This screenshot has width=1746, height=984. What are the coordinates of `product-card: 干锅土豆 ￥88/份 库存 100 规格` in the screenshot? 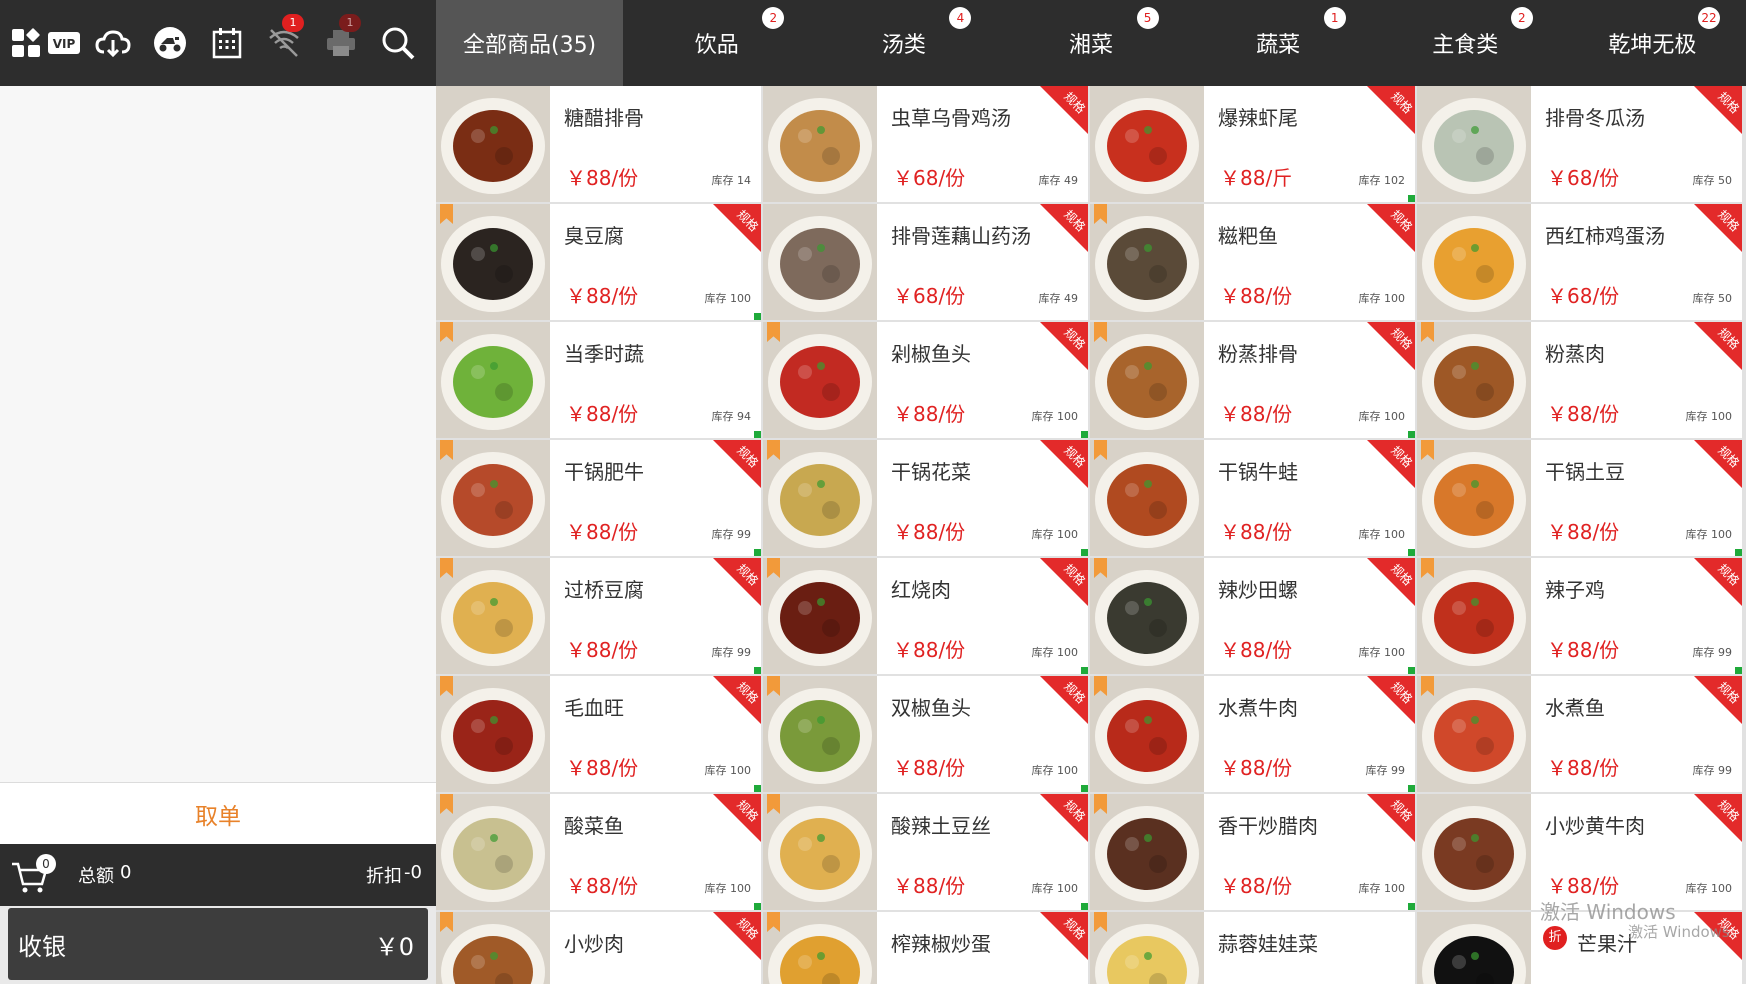 It's located at (1579, 498).